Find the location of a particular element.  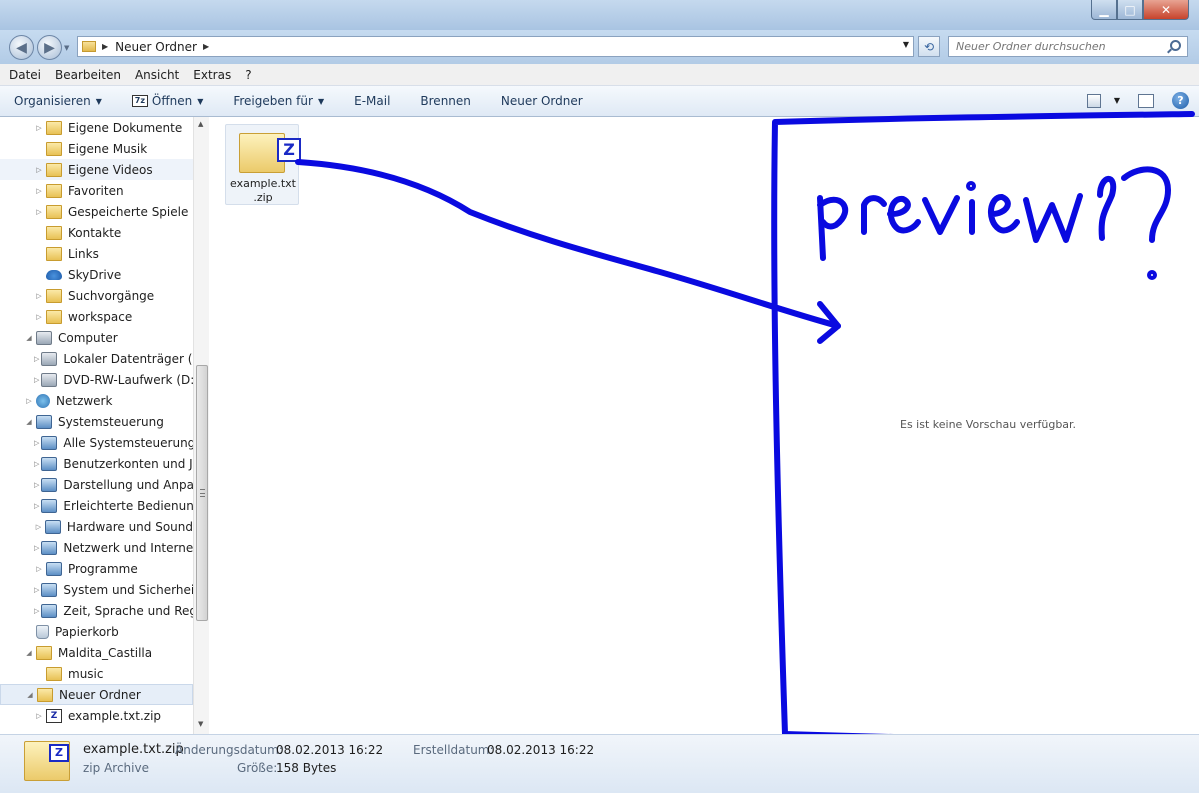

nav-scrollbar: ▲ ▼ is located at coordinates (201, 425).